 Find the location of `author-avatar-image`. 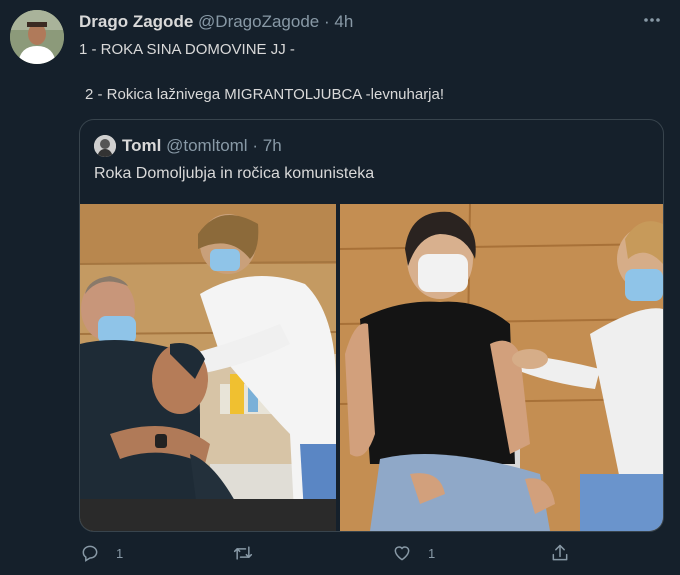

author-avatar-image is located at coordinates (37, 37).